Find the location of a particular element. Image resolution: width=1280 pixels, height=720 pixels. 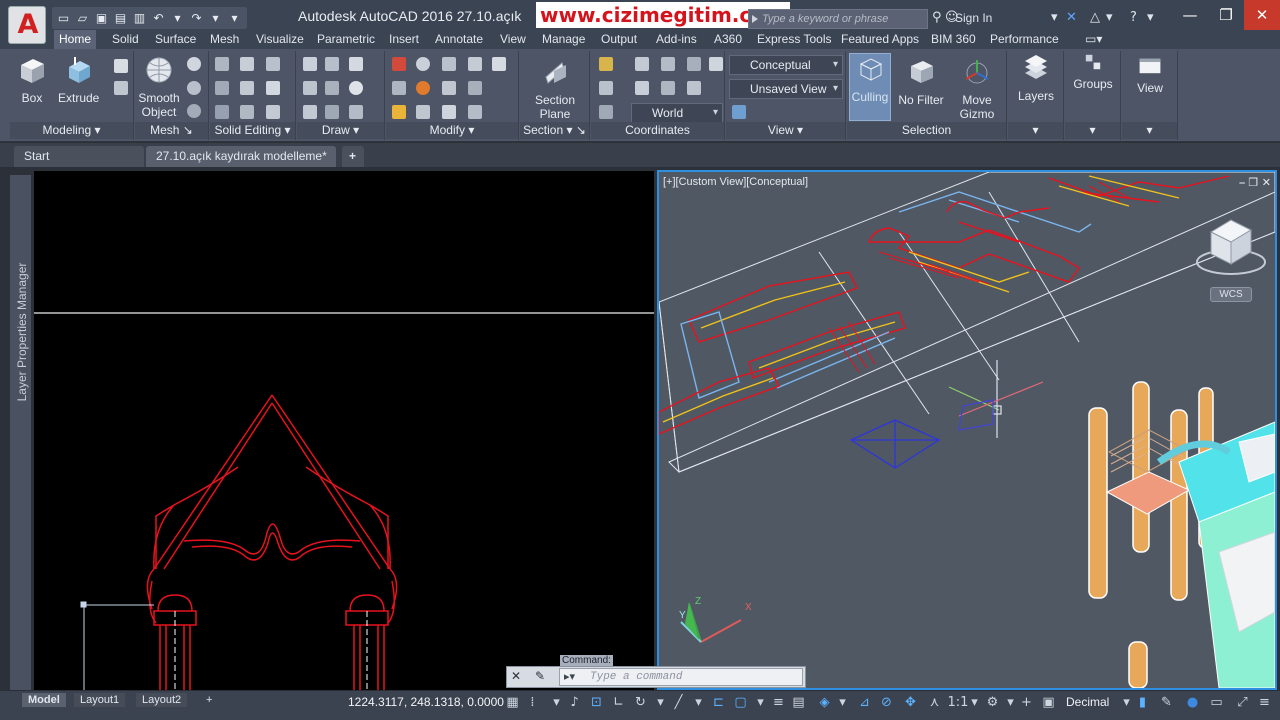

move-3d-icon is located at coordinates (449, 64).